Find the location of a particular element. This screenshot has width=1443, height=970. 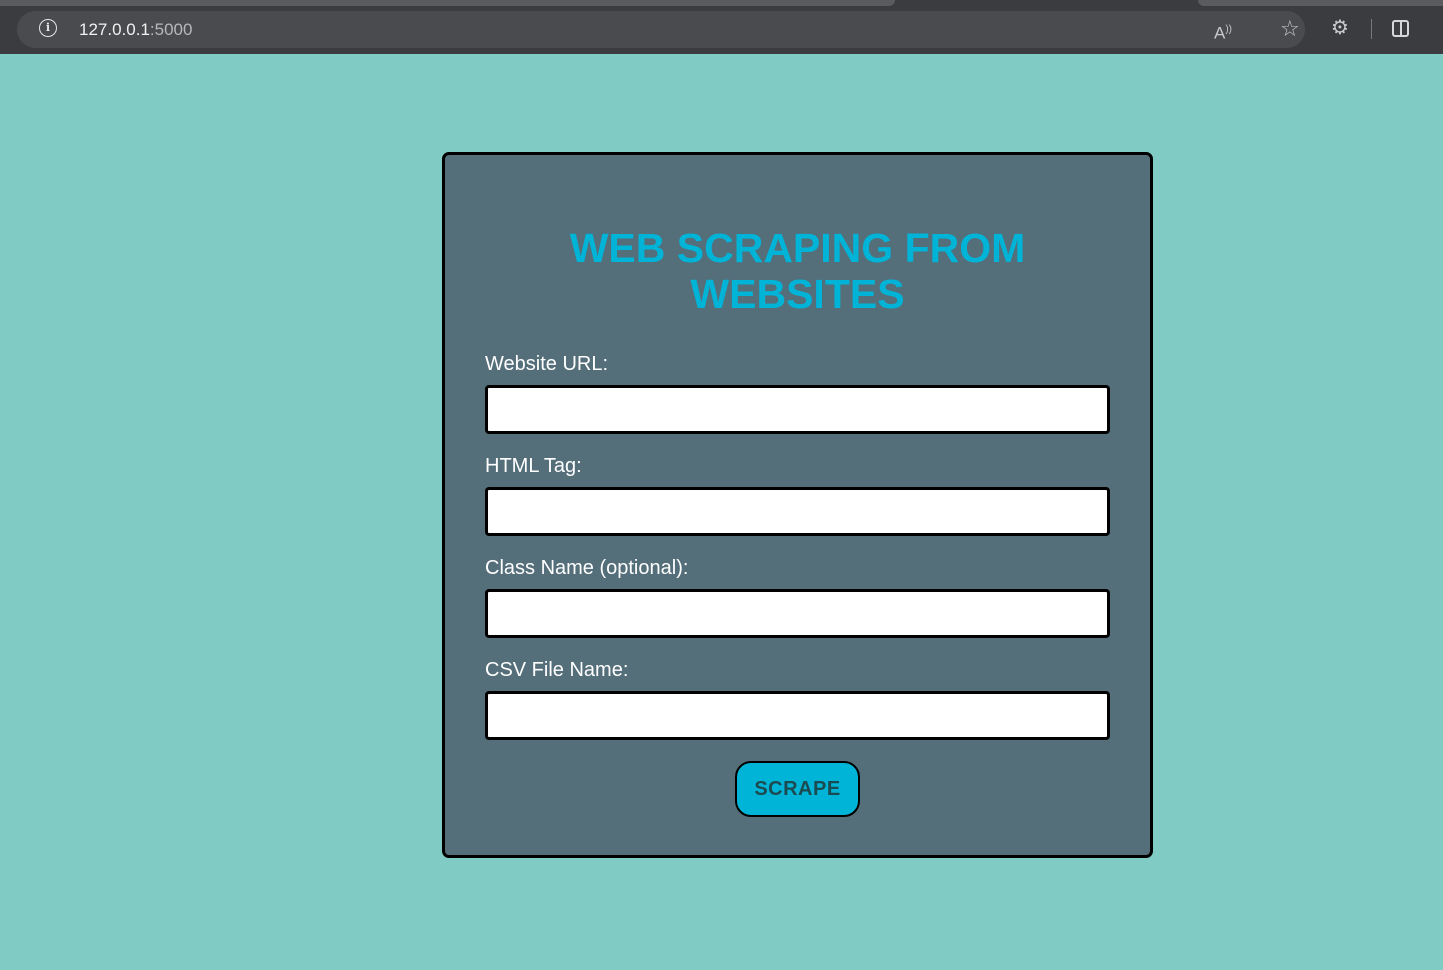

title-line-1: WEB SCRAPING FROM is located at coordinates (797, 248).